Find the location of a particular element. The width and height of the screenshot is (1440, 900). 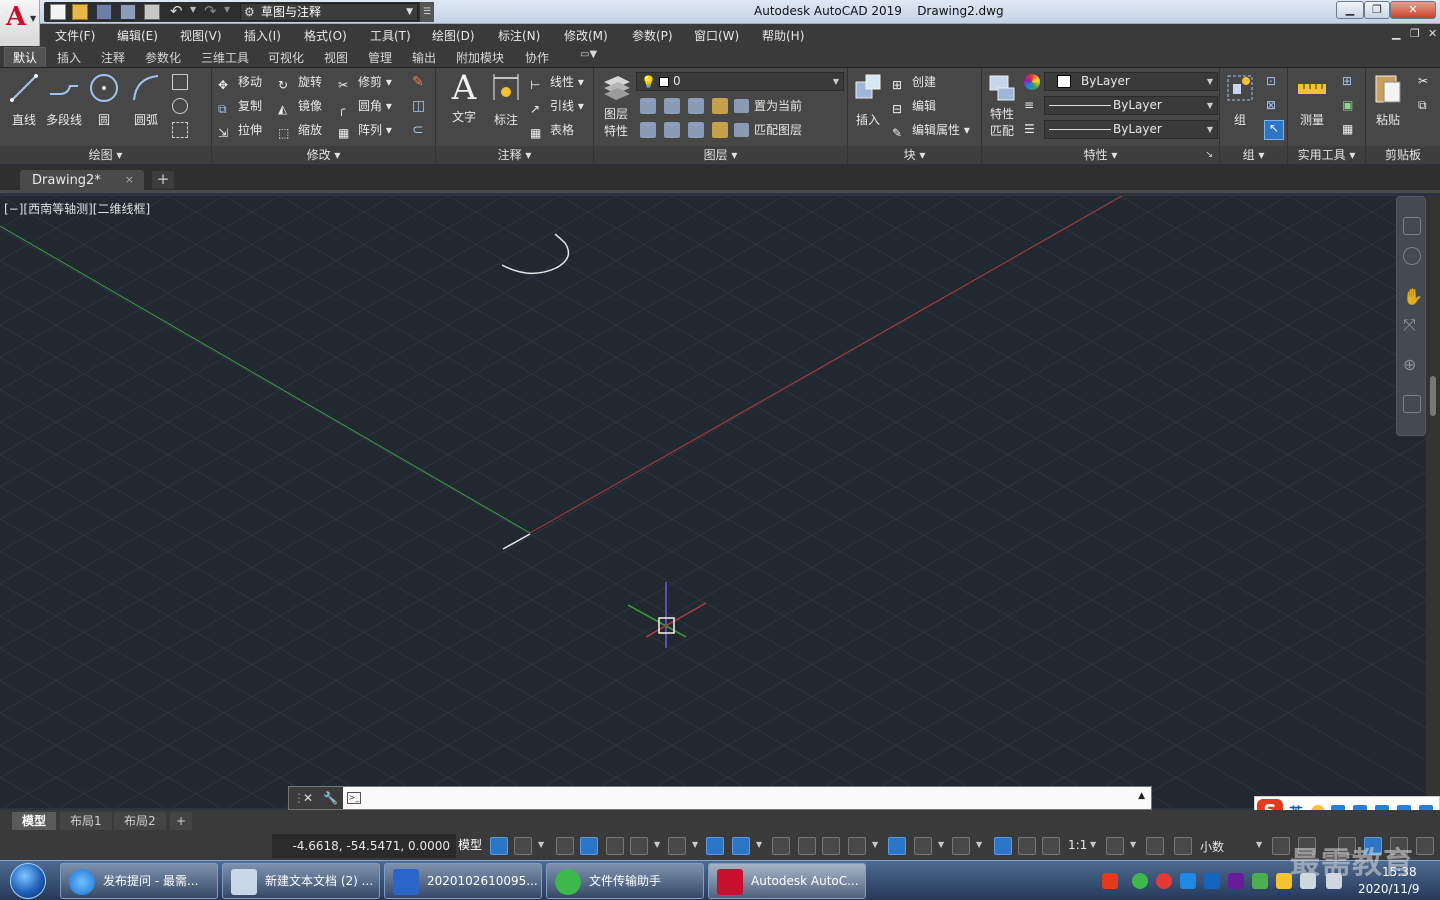

menu-help: 帮助(H) is located at coordinates (783, 35).